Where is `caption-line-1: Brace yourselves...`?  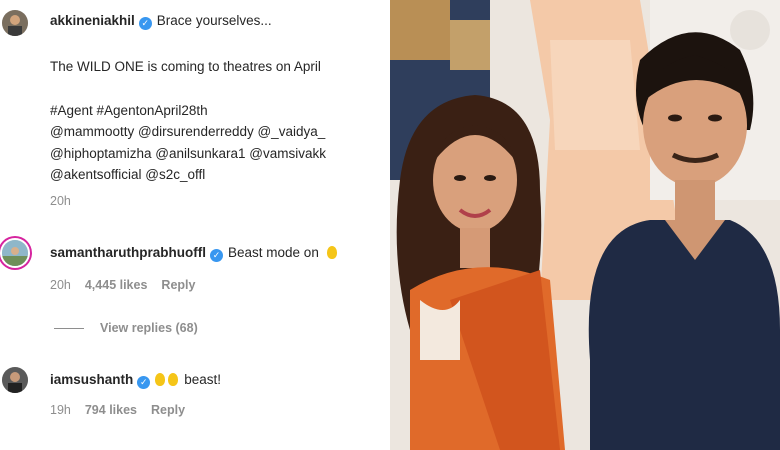
caption-line-1: Brace yourselves... is located at coordinates (214, 20).